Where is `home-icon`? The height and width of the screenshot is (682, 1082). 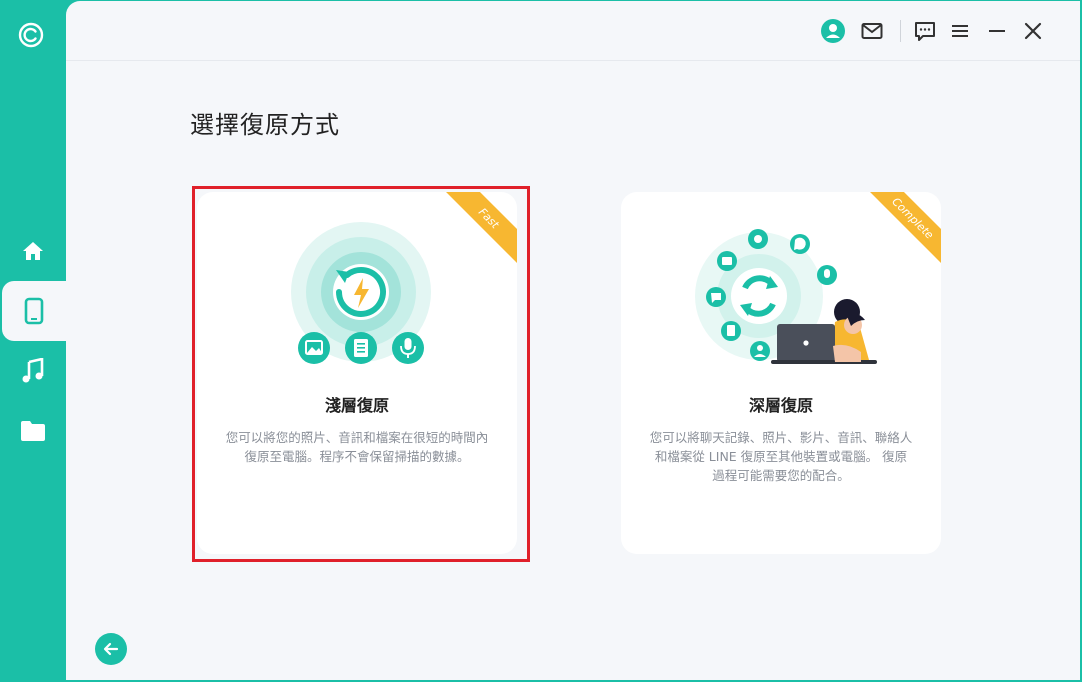
home-icon is located at coordinates (33, 251).